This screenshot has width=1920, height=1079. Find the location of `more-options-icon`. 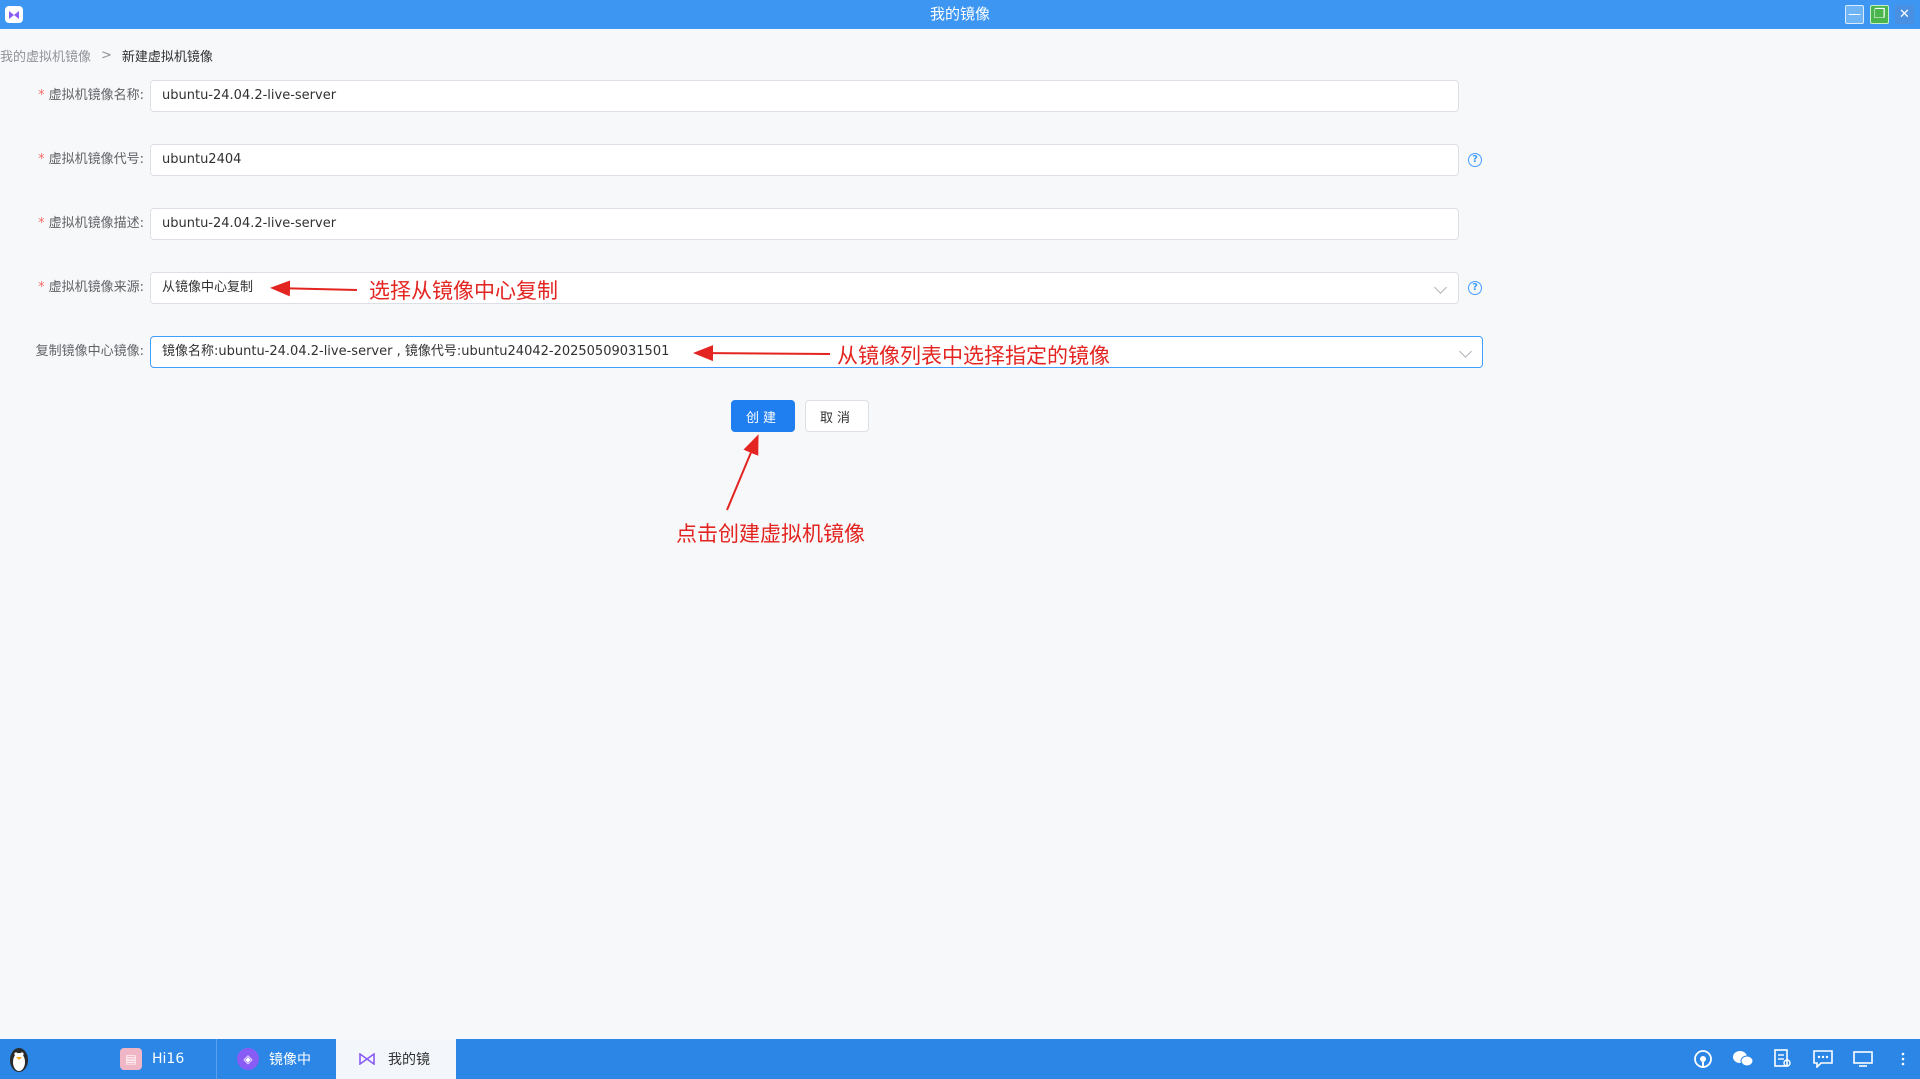

more-options-icon is located at coordinates (1903, 1059).